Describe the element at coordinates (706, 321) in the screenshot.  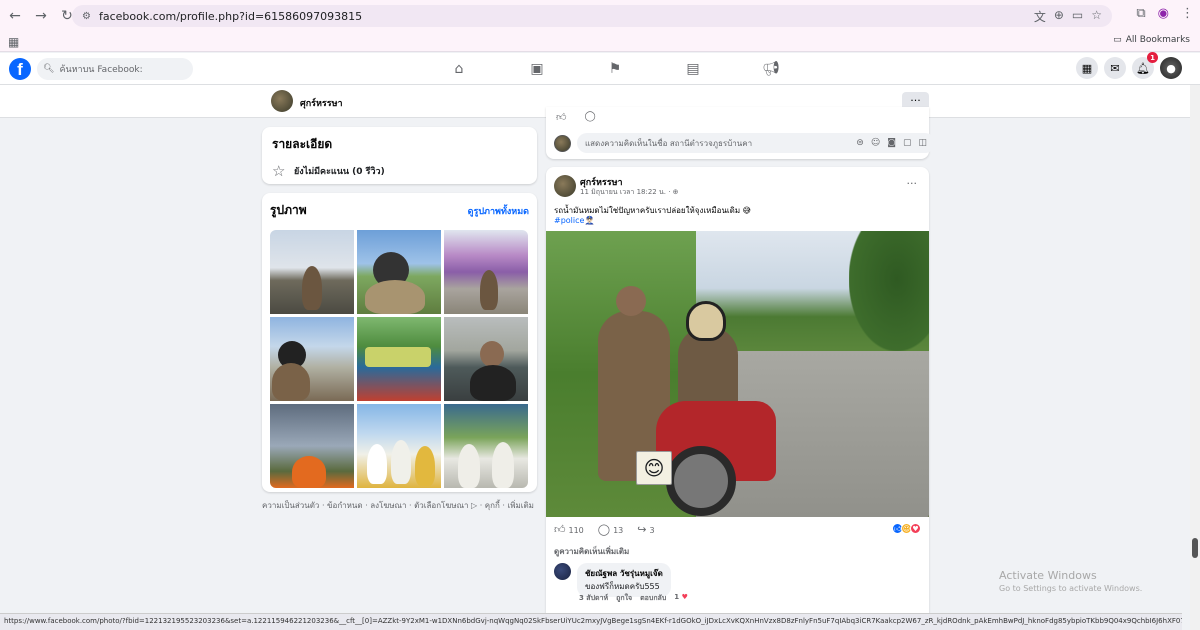
I see `helmet-shape` at that location.